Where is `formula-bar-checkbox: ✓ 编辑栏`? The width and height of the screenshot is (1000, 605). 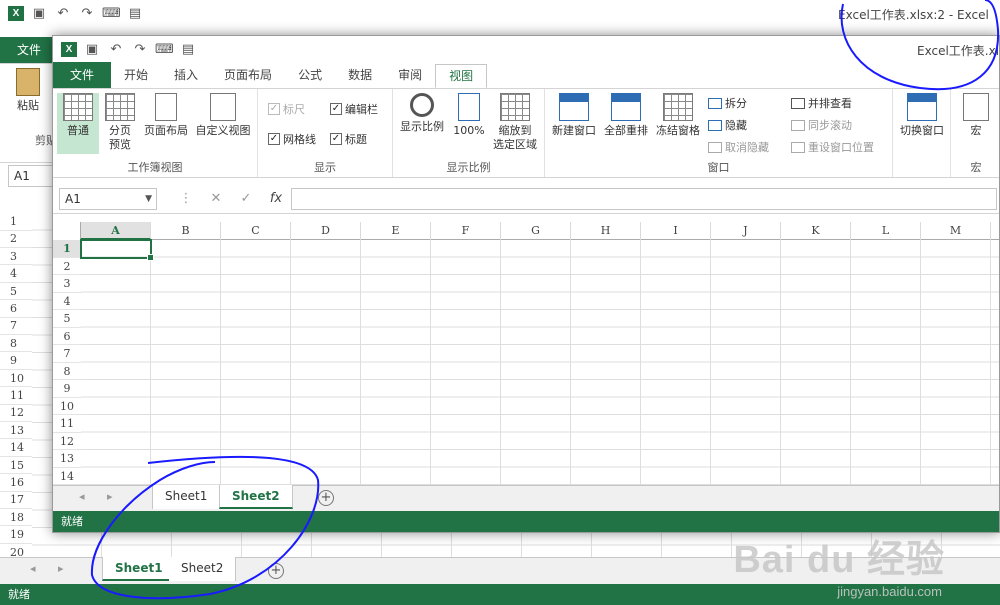
formula-bar-checkbox: ✓ 编辑栏 is located at coordinates (354, 109).